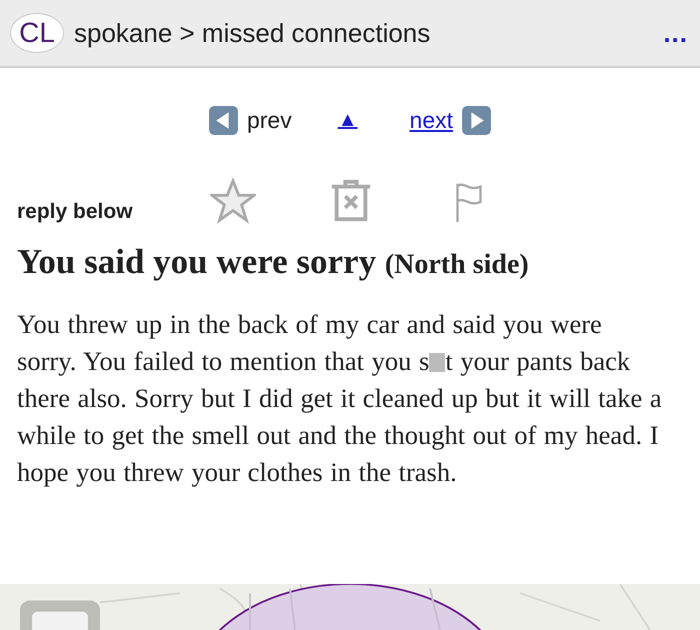 Image resolution: width=700 pixels, height=630 pixels. Describe the element at coordinates (369, 33) in the screenshot. I see `breadcrumb: spokane > missed connections` at that location.